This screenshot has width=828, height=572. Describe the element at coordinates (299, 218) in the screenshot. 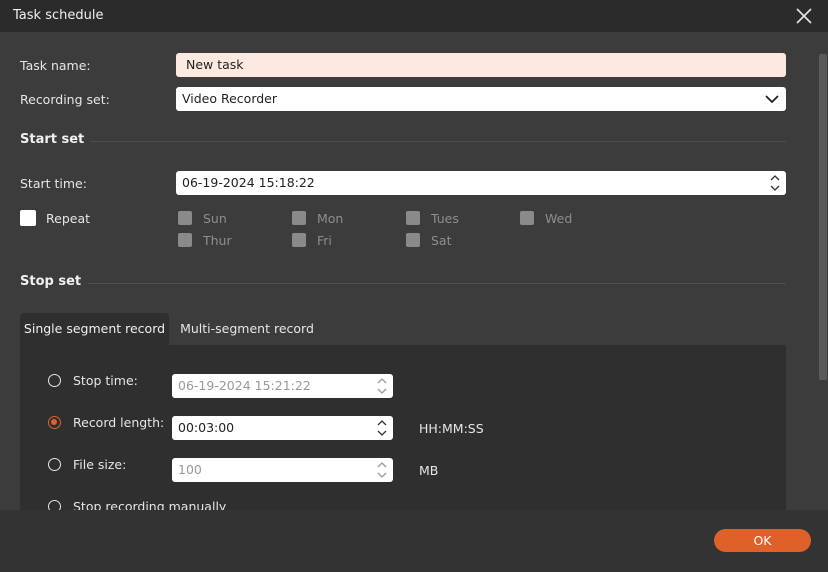

I see `day-checkbox-mon` at that location.